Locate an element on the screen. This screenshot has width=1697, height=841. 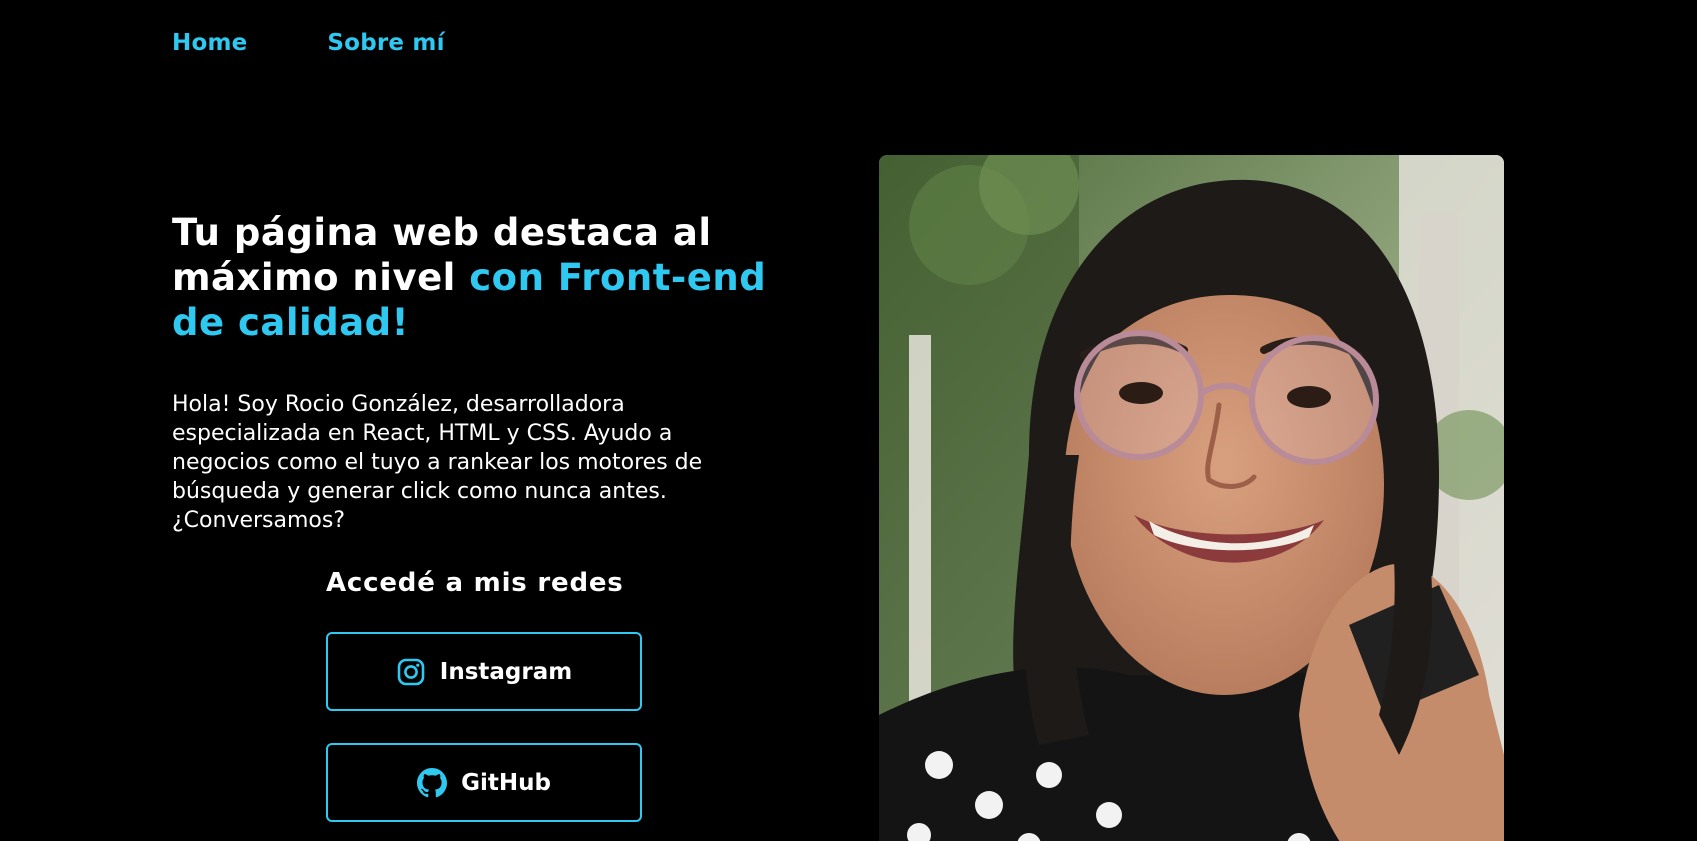
nav-about-link: Sobre mí is located at coordinates (385, 43).